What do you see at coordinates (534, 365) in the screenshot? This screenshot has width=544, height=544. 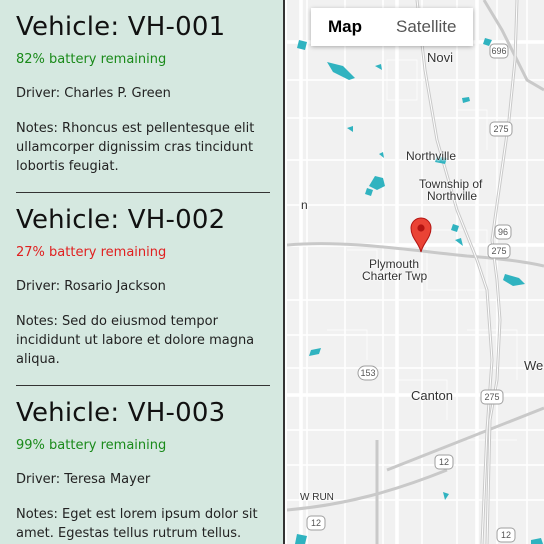 I see `place-label-partial-west: We` at bounding box center [534, 365].